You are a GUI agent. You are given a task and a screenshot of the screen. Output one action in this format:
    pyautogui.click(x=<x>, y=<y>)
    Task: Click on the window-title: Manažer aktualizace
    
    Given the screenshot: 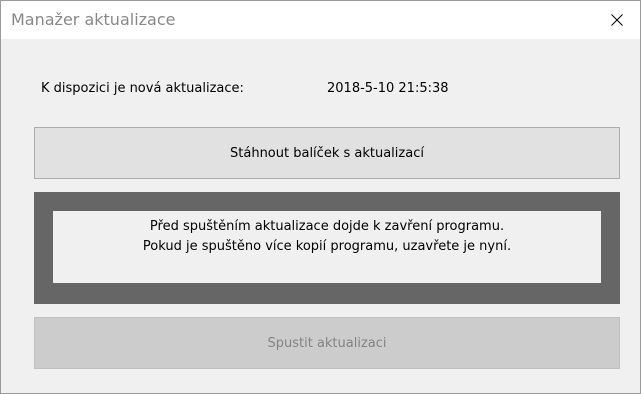 What is the action you would take?
    pyautogui.click(x=93, y=19)
    